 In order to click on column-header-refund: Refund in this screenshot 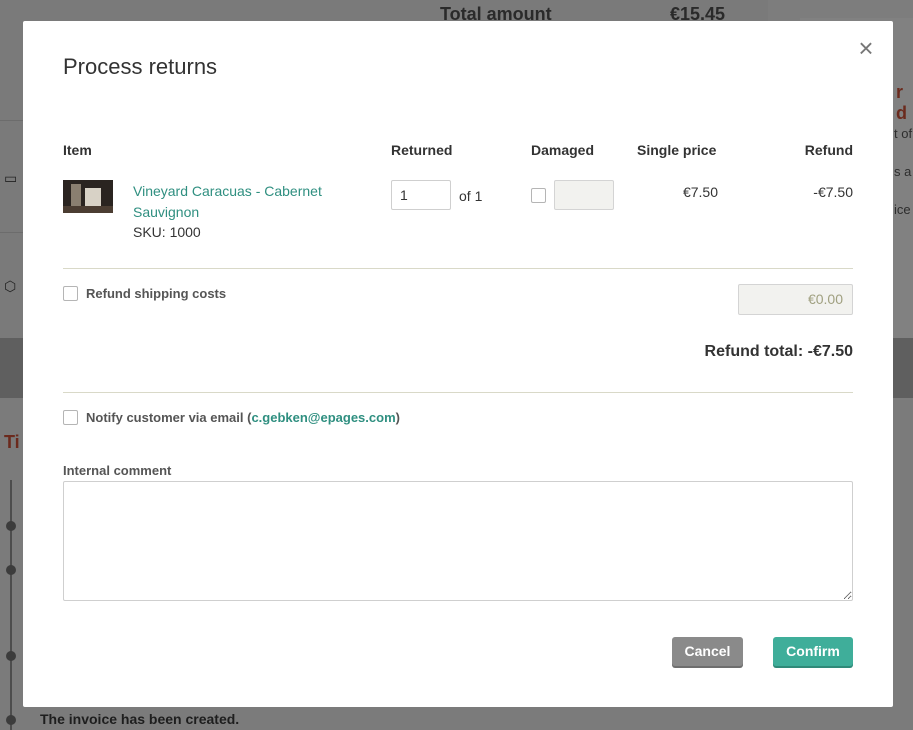, I will do `click(828, 150)`.